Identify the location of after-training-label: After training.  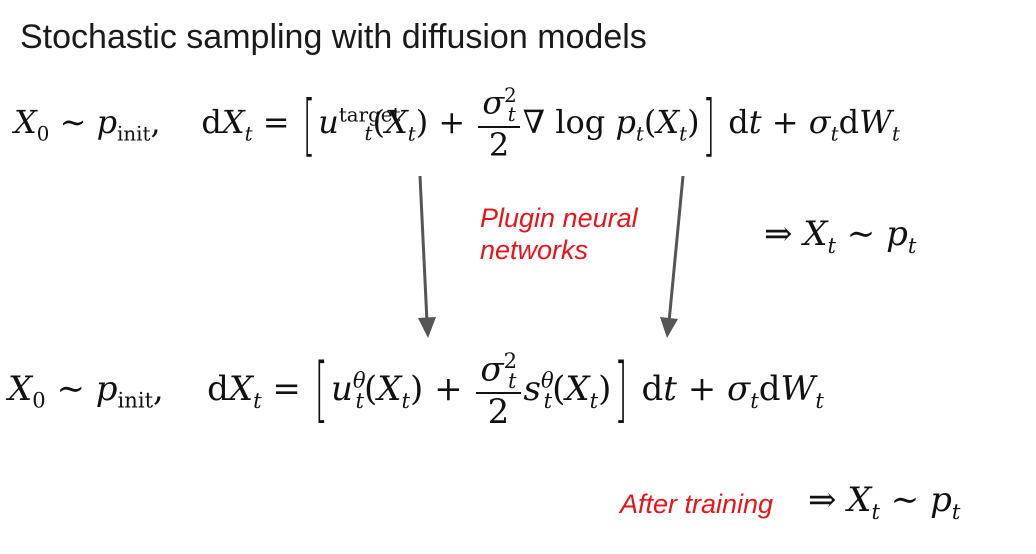
(697, 504).